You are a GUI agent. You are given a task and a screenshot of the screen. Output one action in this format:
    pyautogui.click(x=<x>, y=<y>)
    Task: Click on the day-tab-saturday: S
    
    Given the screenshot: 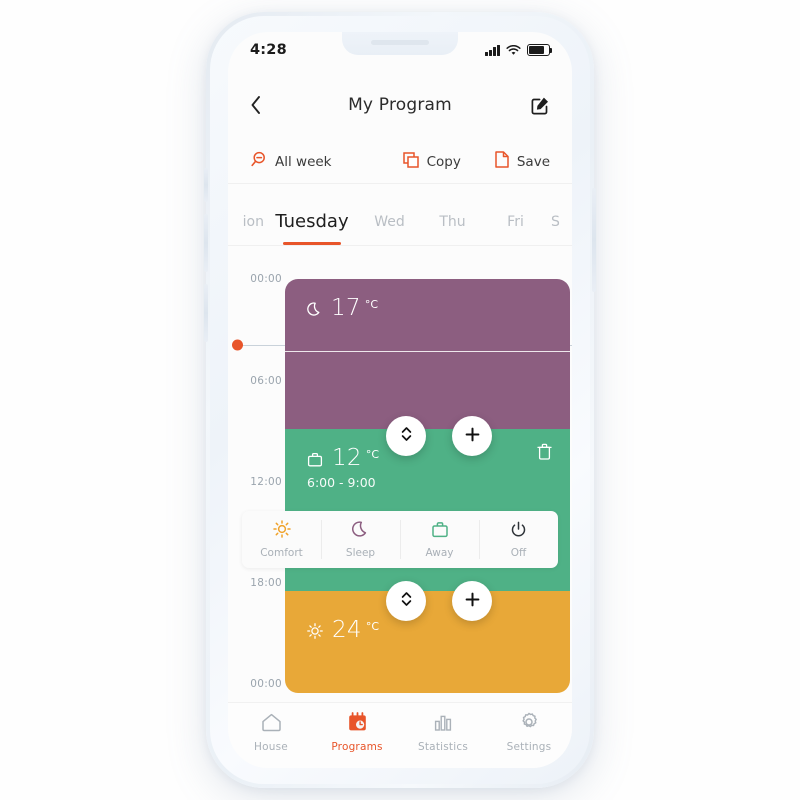 What is the action you would take?
    pyautogui.click(x=559, y=221)
    